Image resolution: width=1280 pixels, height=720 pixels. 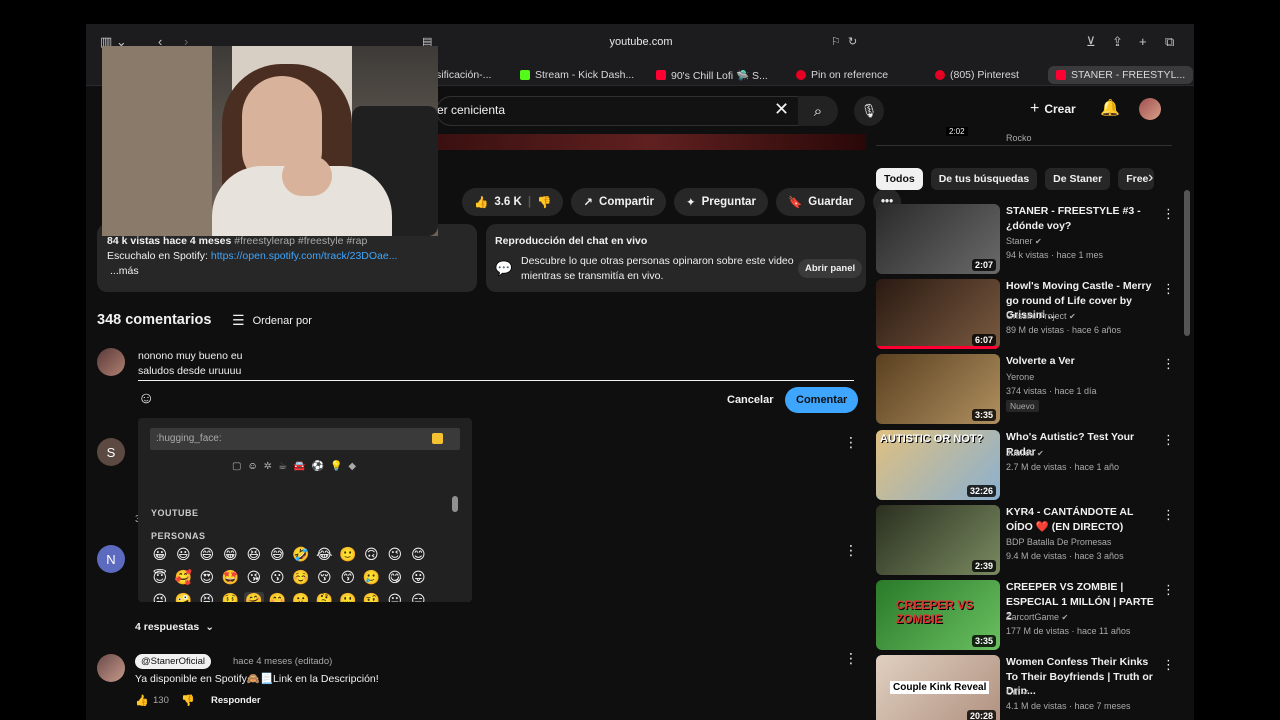 What do you see at coordinates (395, 597) in the screenshot?
I see `emoji: 😐` at bounding box center [395, 597].